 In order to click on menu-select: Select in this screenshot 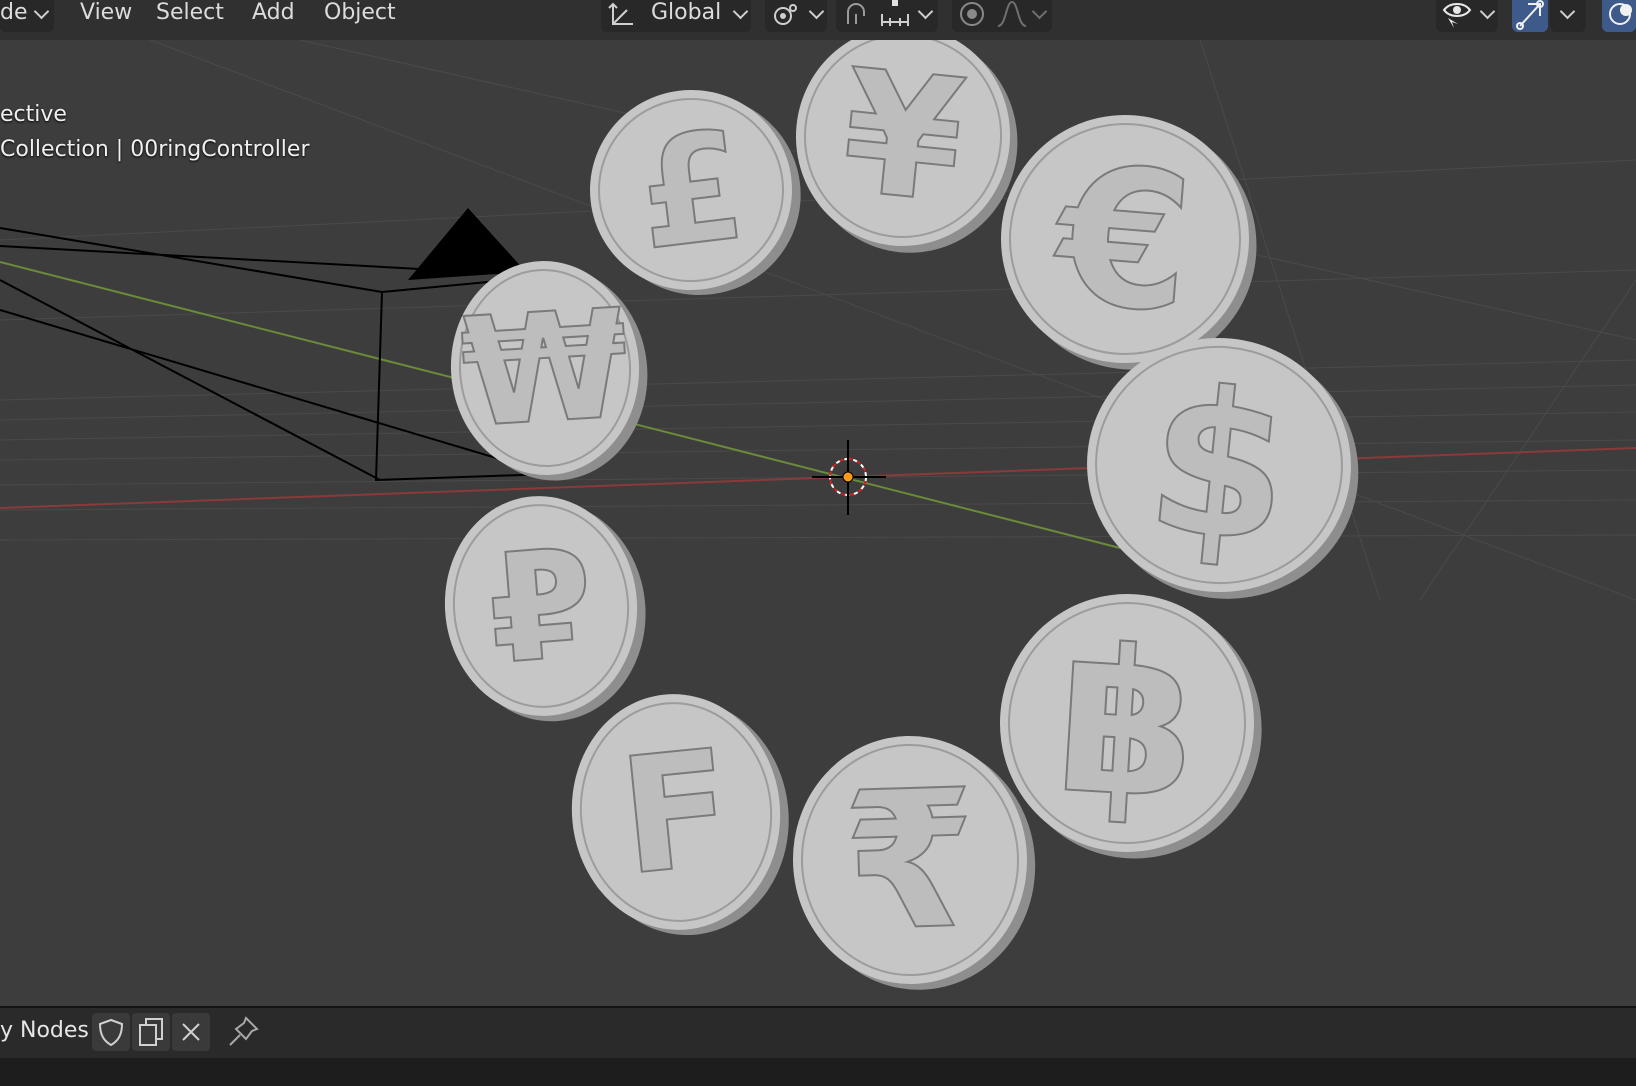, I will do `click(190, 20)`.